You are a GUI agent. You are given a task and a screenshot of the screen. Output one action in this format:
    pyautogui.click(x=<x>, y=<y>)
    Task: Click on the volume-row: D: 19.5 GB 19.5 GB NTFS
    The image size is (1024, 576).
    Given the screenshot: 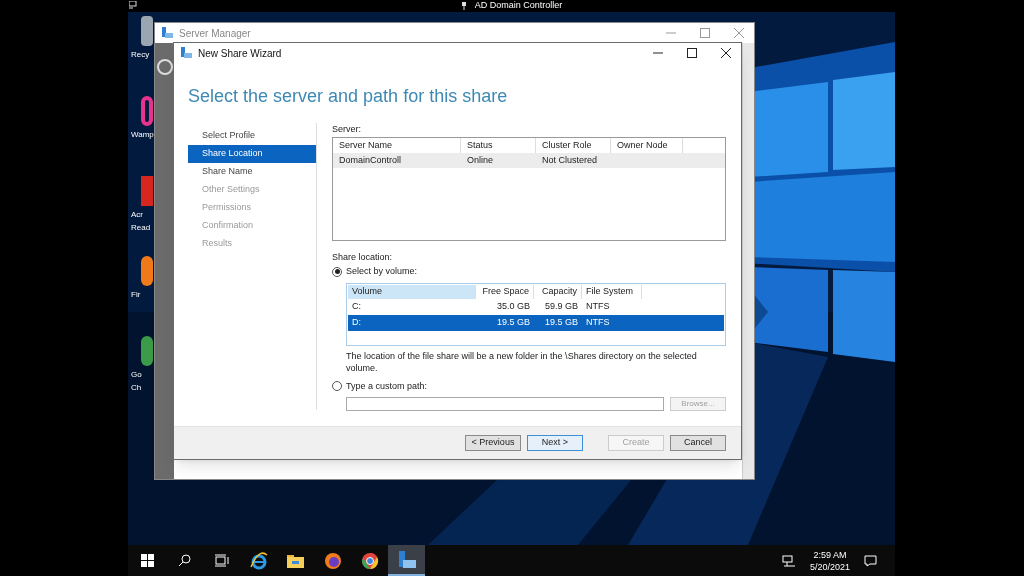 What is the action you would take?
    pyautogui.click(x=536, y=322)
    